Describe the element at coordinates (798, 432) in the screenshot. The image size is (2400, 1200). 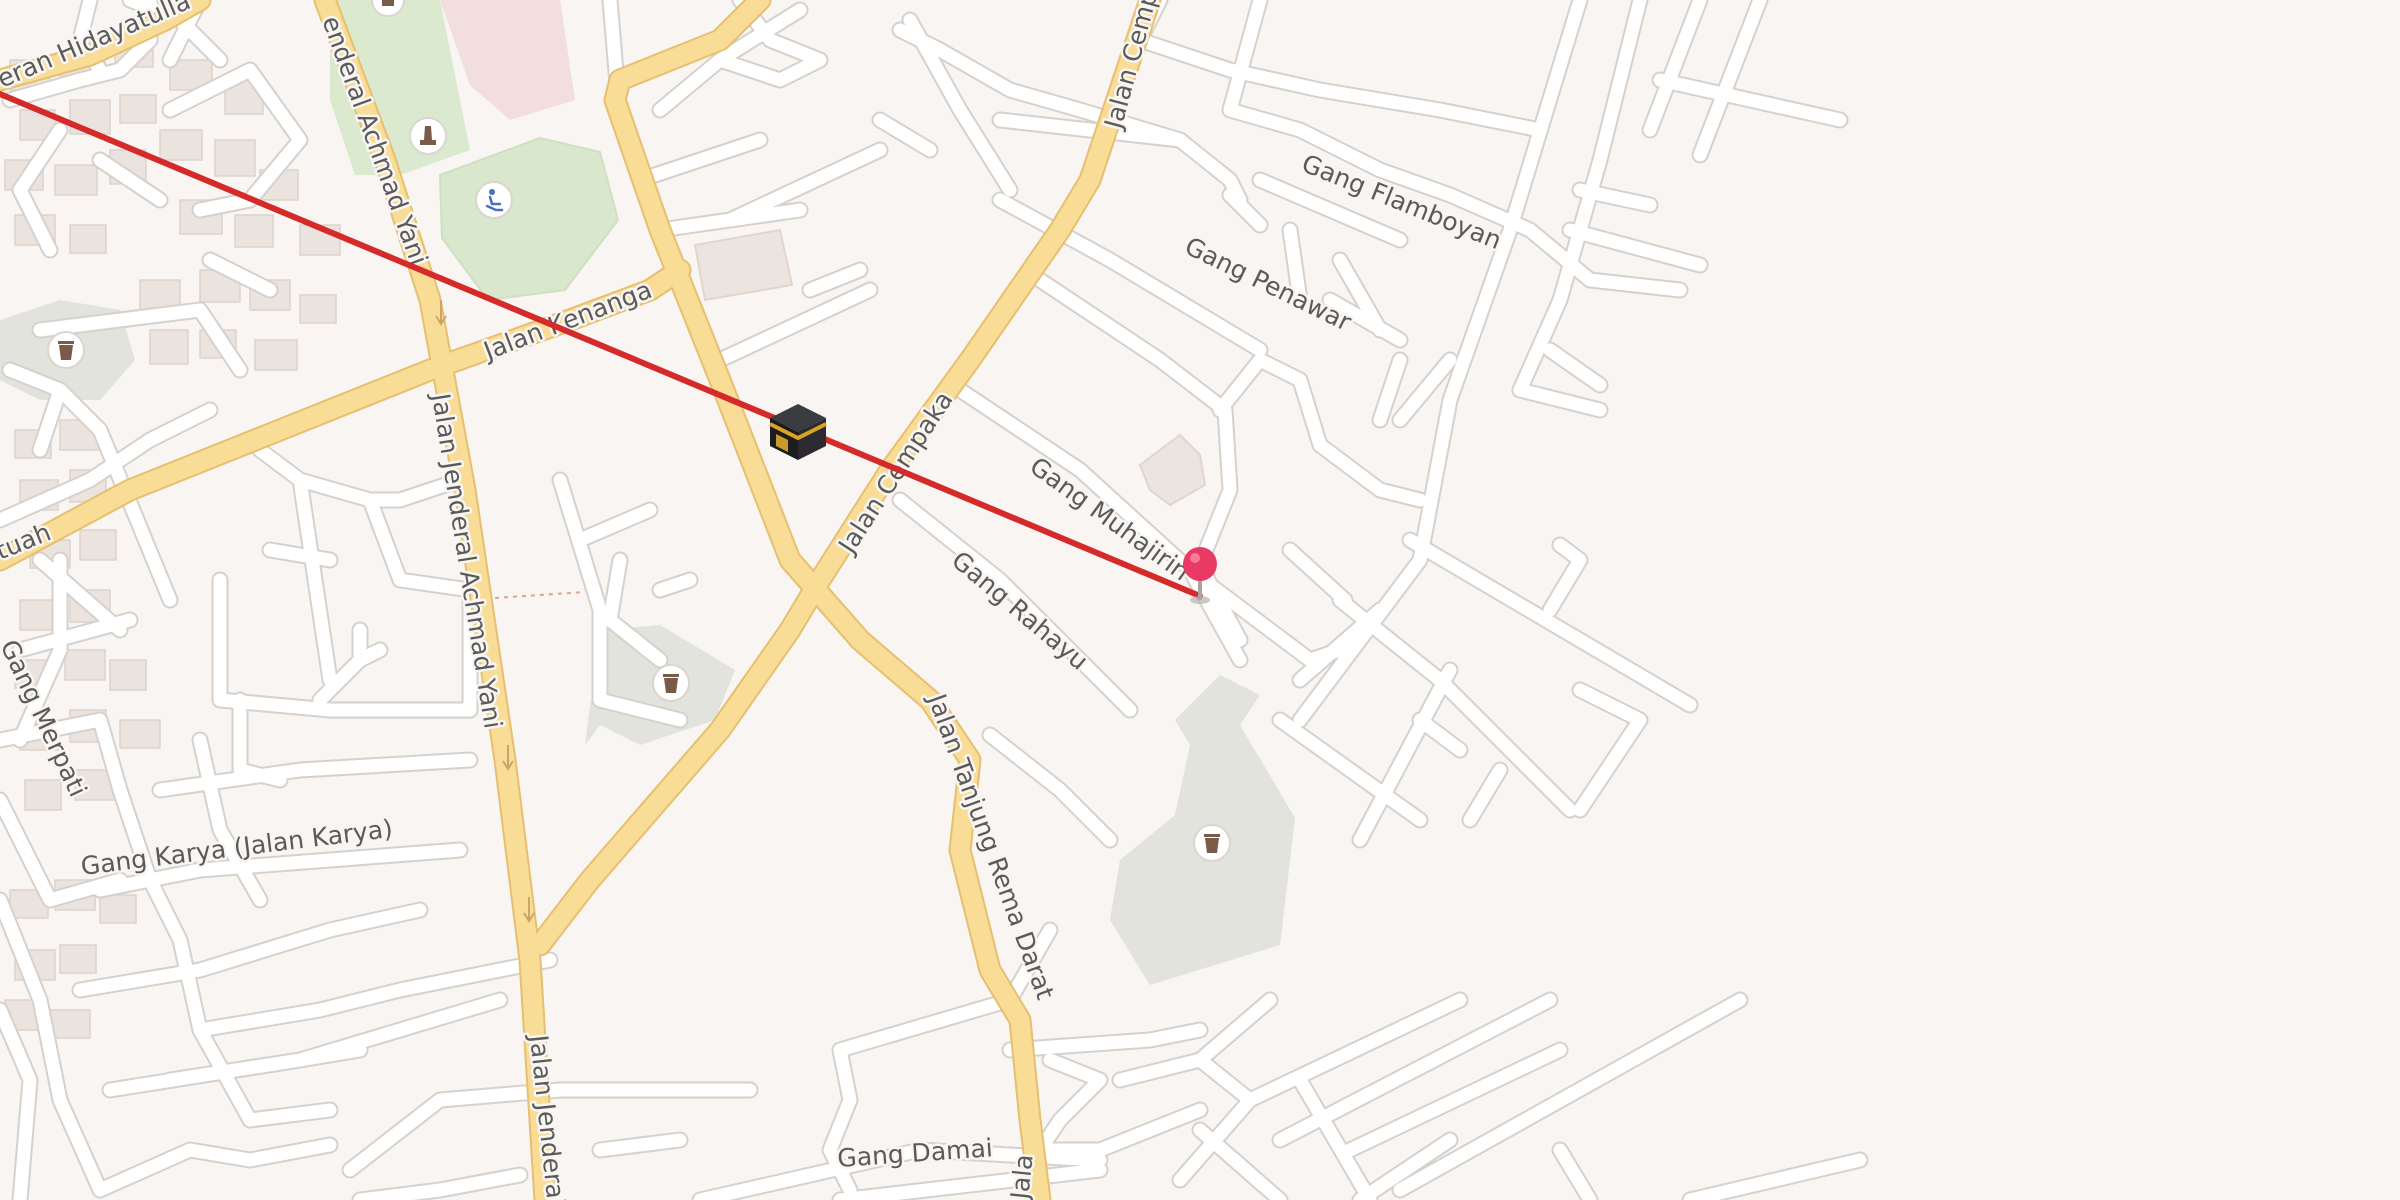
I see `kaaba-icon` at that location.